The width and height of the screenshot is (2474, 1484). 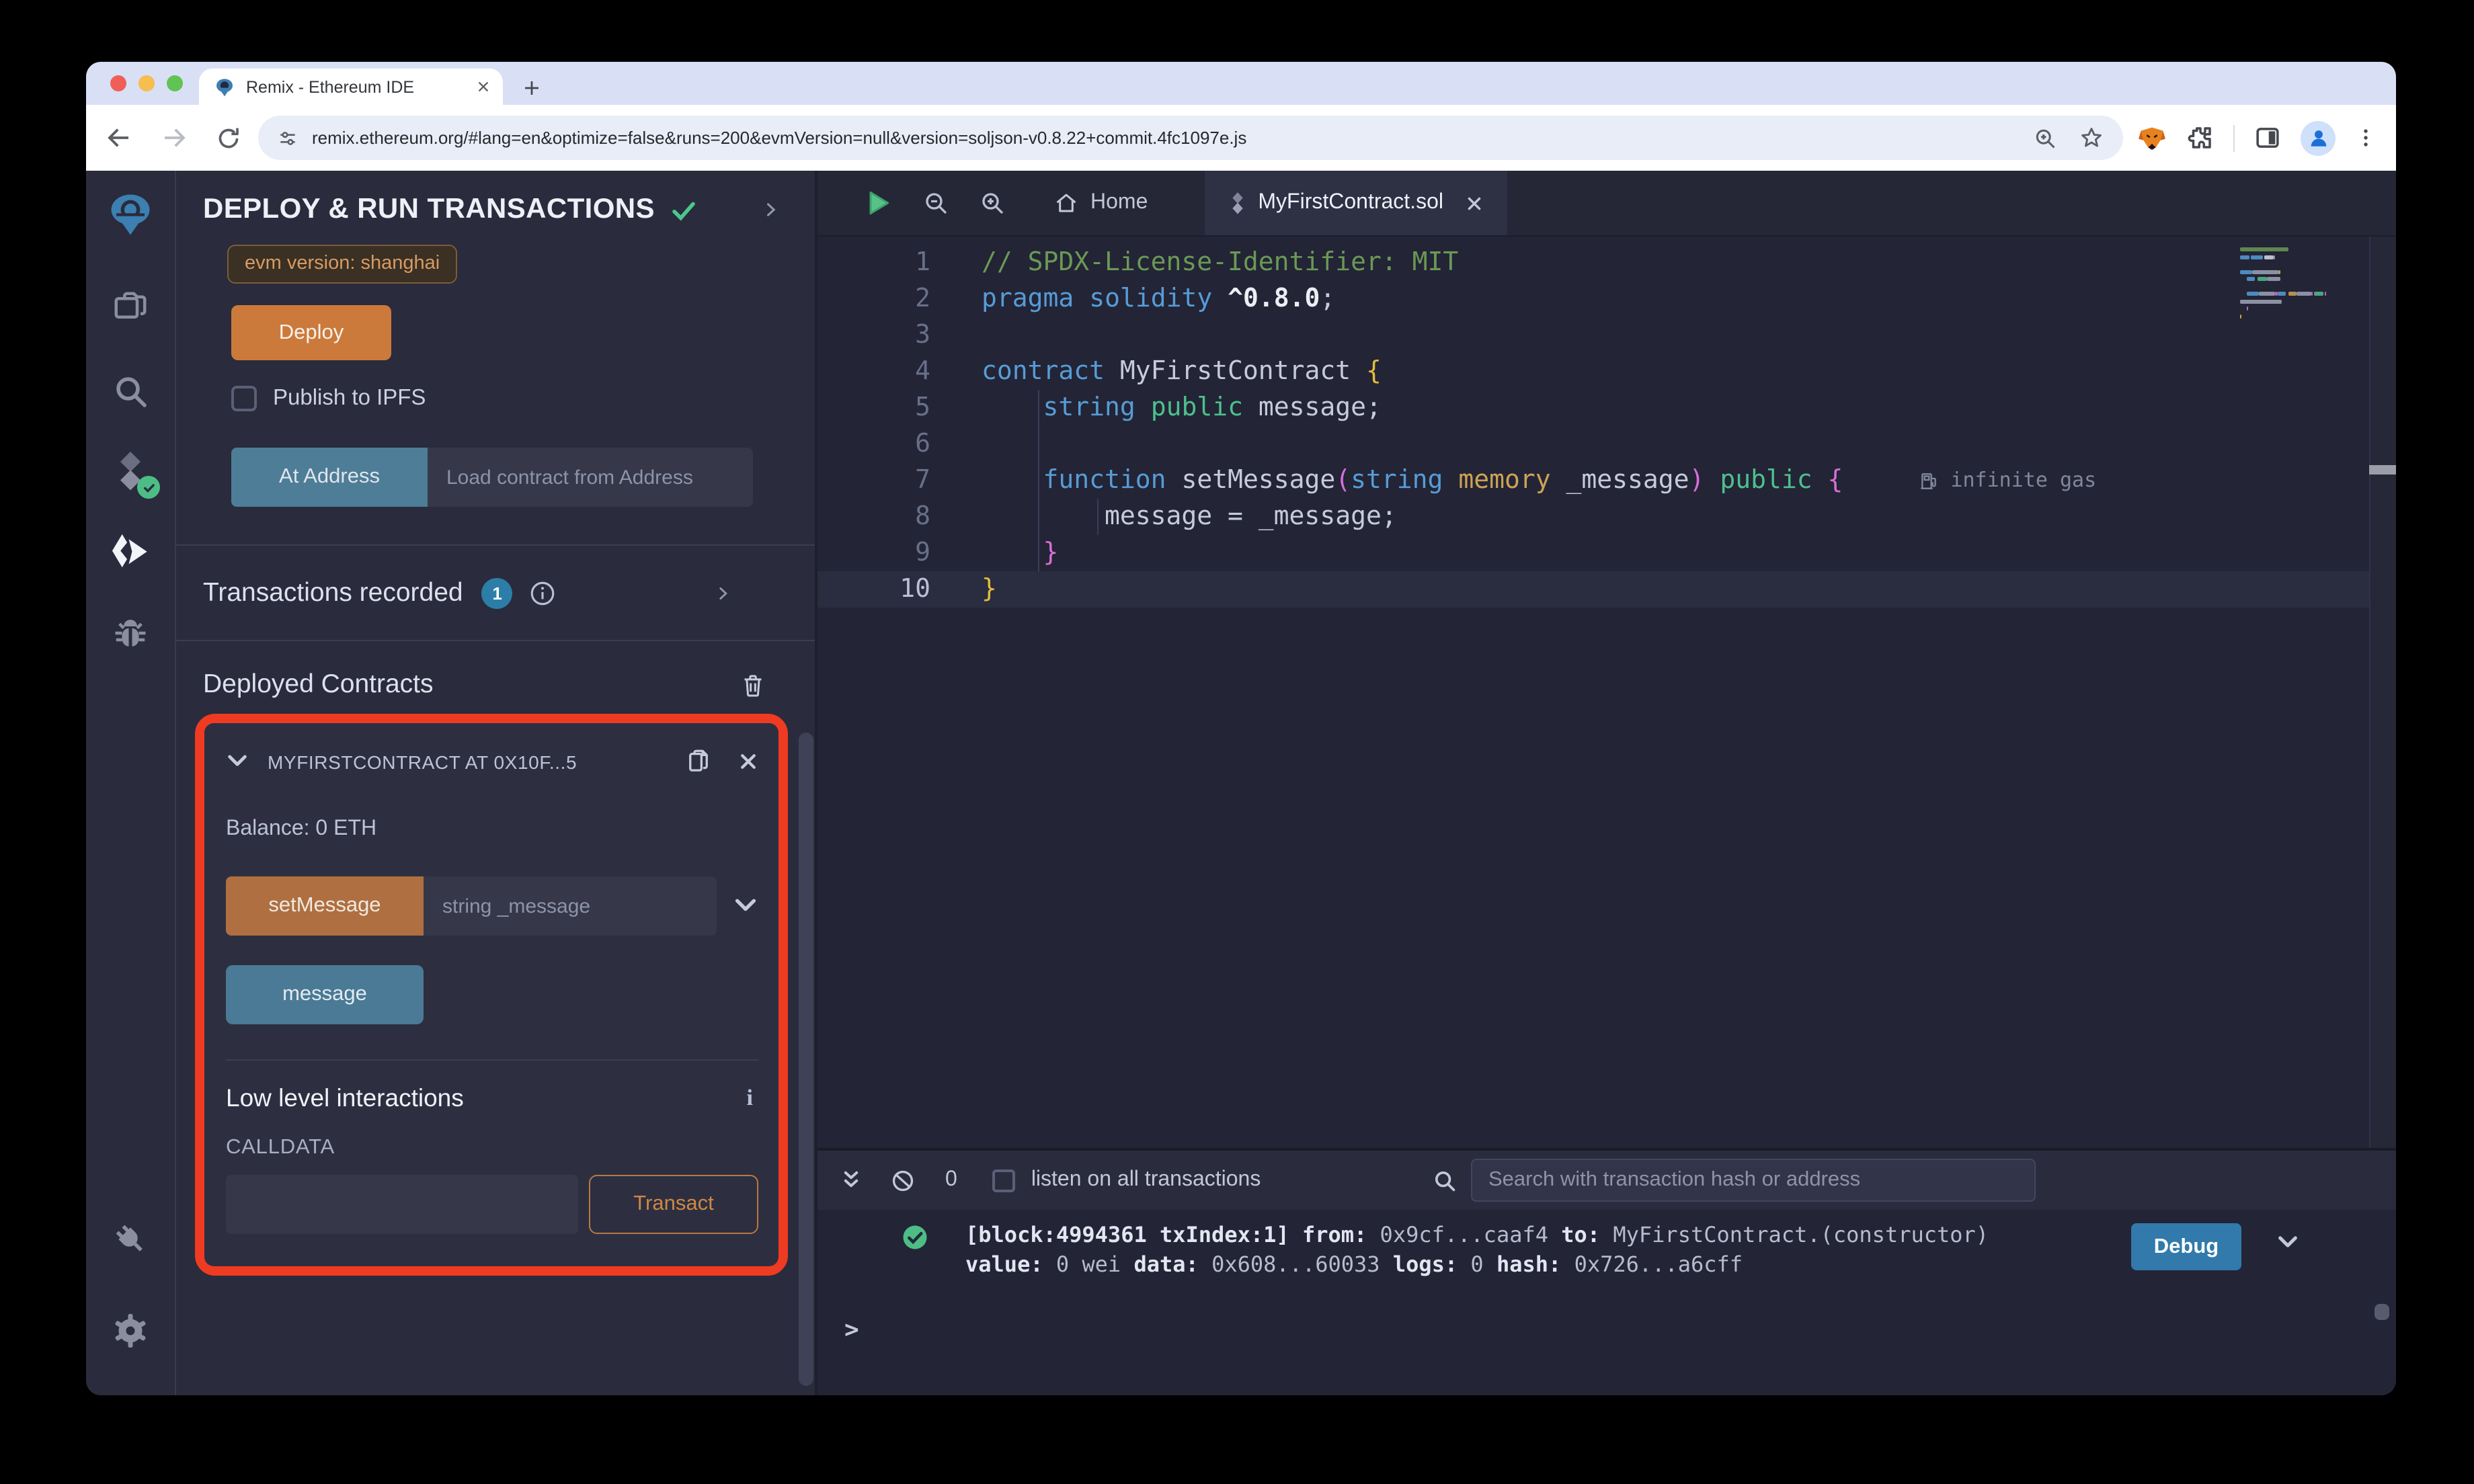 What do you see at coordinates (915, 589) in the screenshot?
I see `line-number: 10` at bounding box center [915, 589].